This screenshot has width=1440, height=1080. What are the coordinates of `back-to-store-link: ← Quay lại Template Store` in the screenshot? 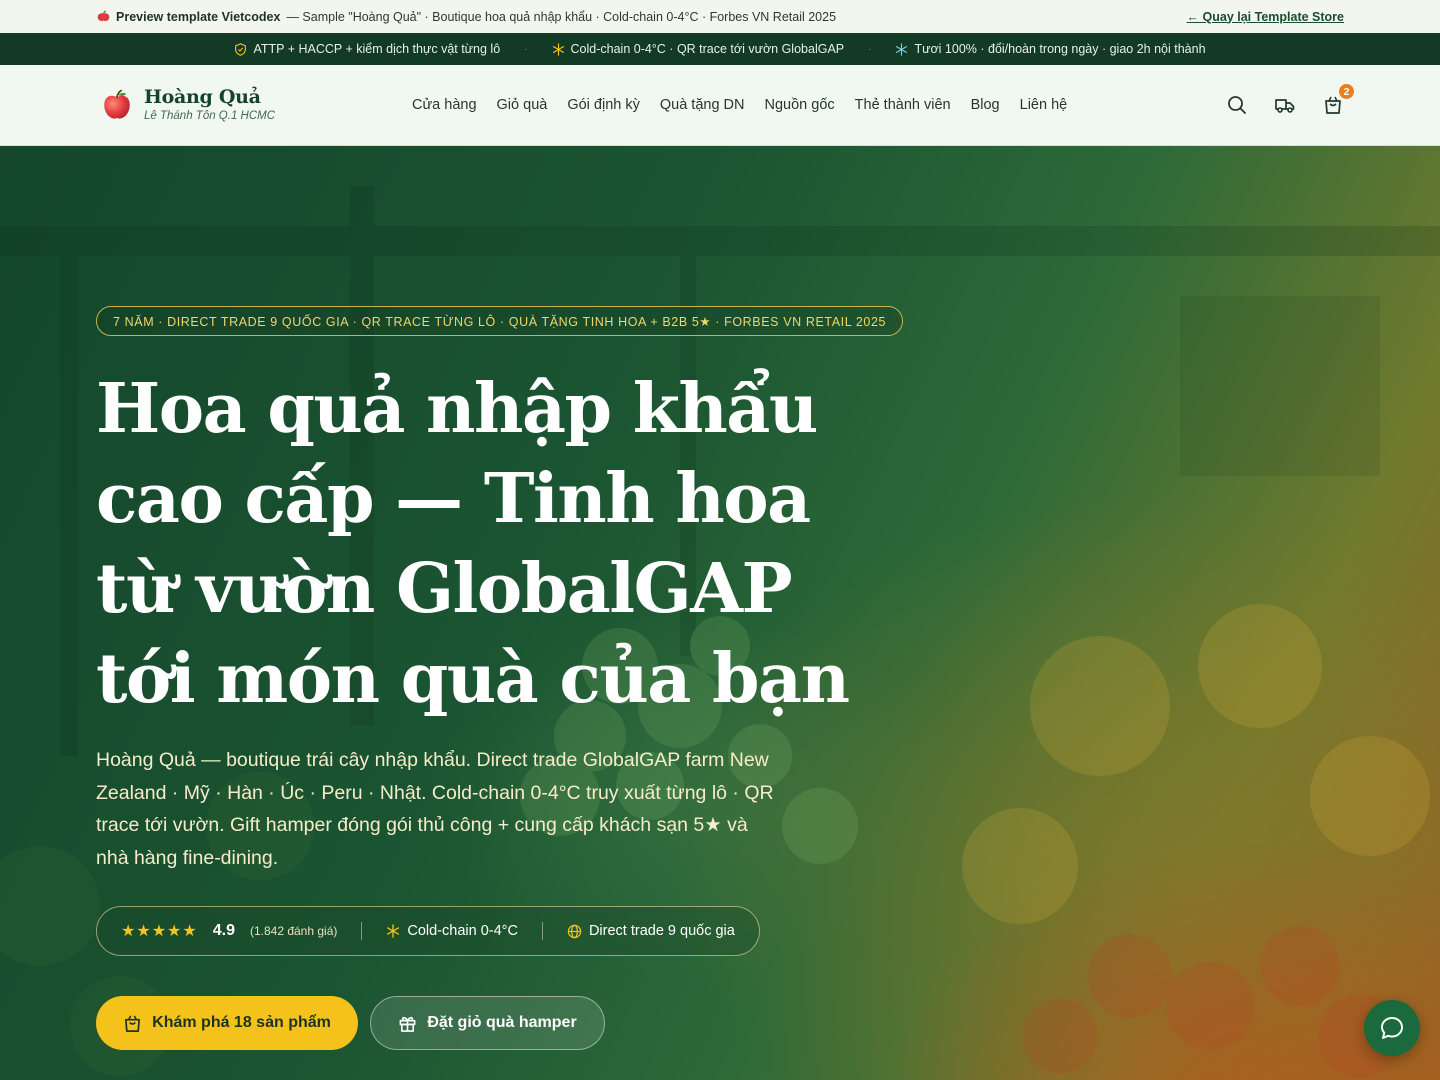 It's located at (1265, 17).